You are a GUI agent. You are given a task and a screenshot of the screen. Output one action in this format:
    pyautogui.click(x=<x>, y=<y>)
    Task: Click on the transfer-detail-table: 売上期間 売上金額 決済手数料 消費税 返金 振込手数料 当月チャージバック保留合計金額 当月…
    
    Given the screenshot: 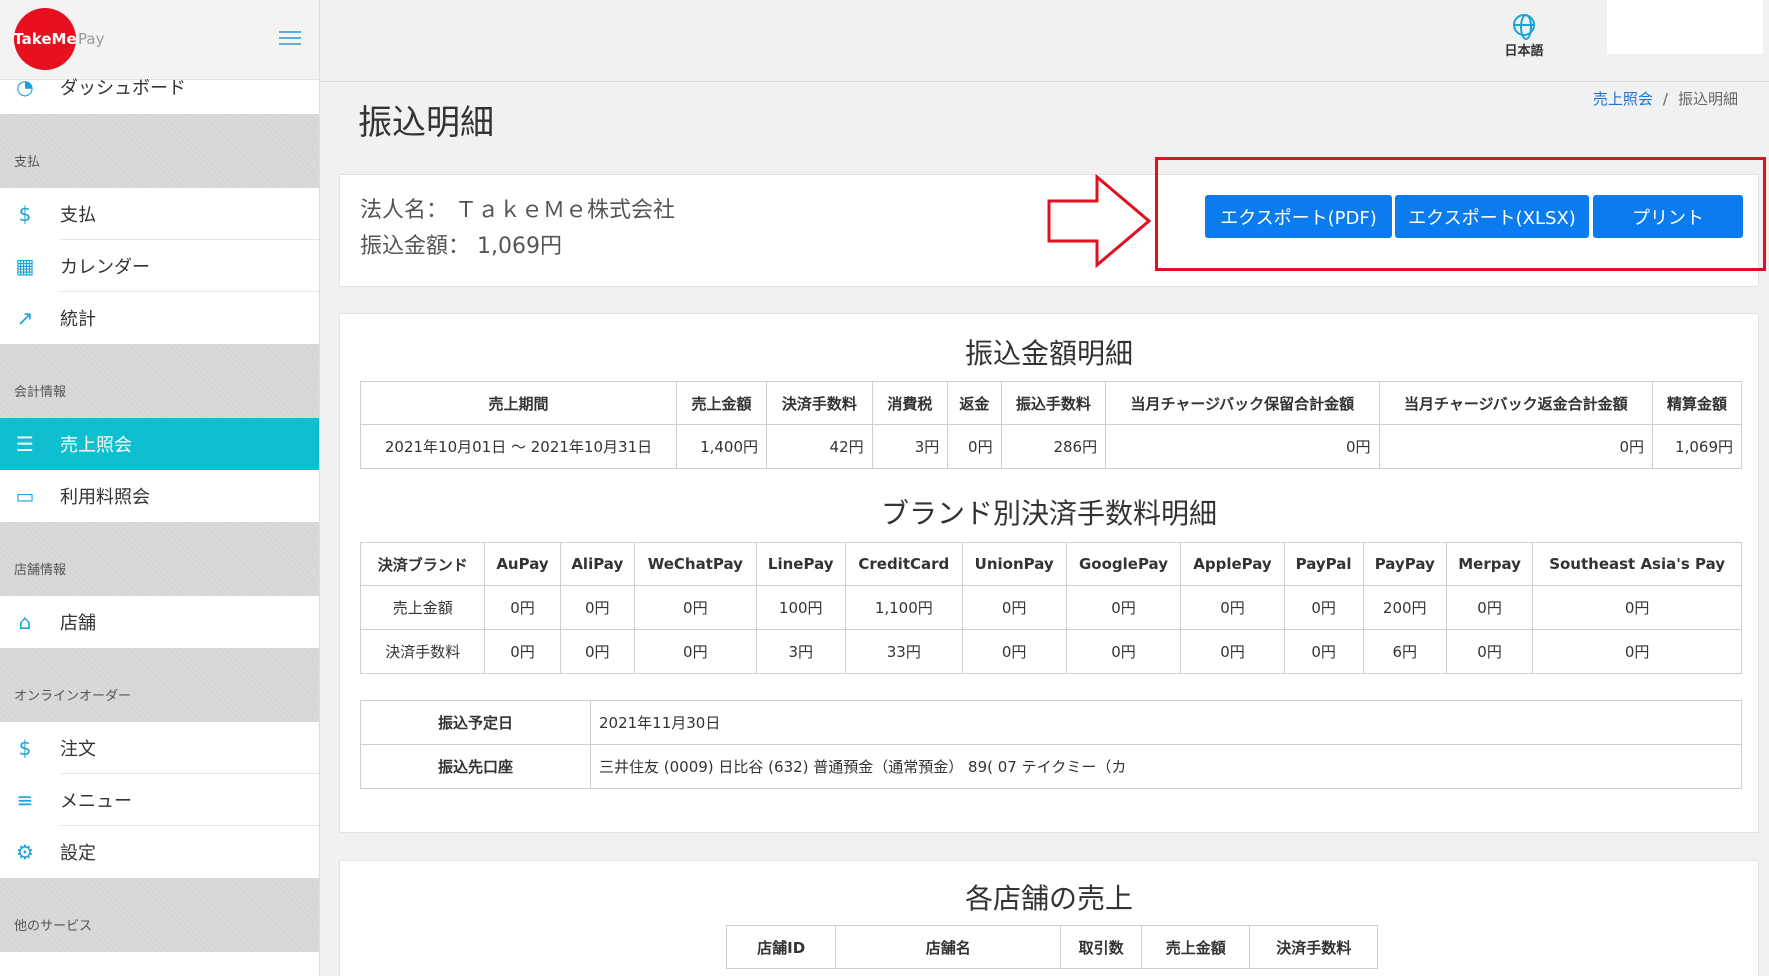 What is the action you would take?
    pyautogui.click(x=1051, y=425)
    